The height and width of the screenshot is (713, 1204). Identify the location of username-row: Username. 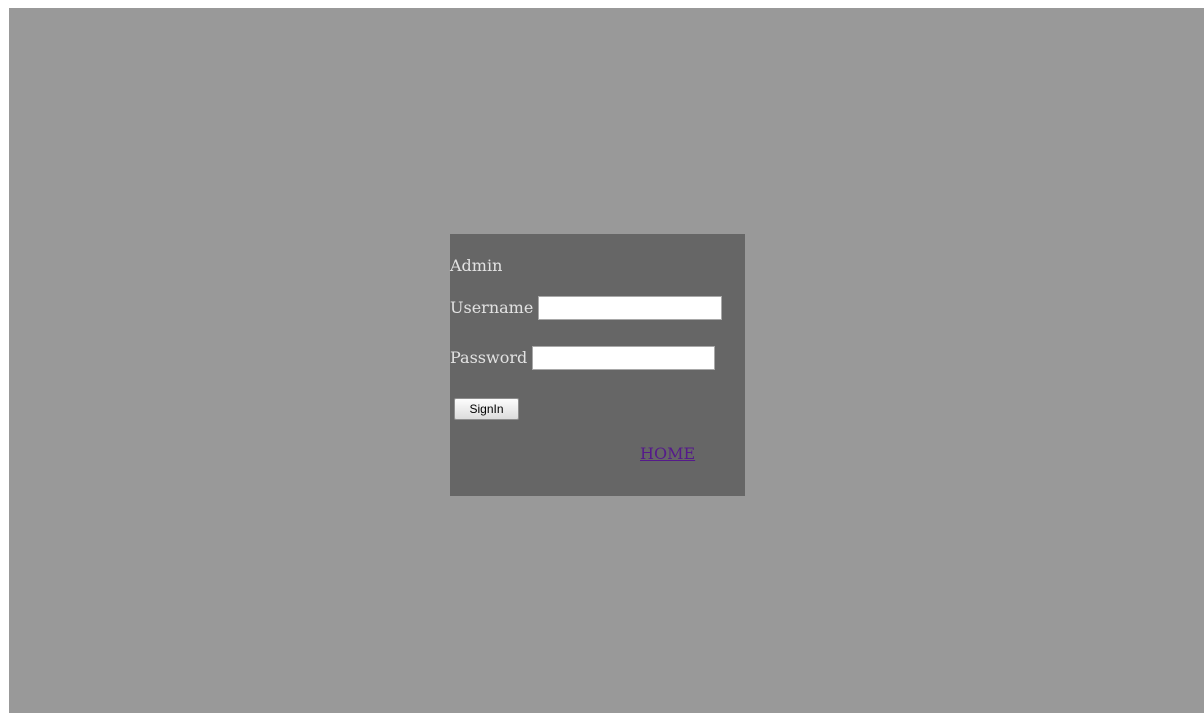
(586, 308).